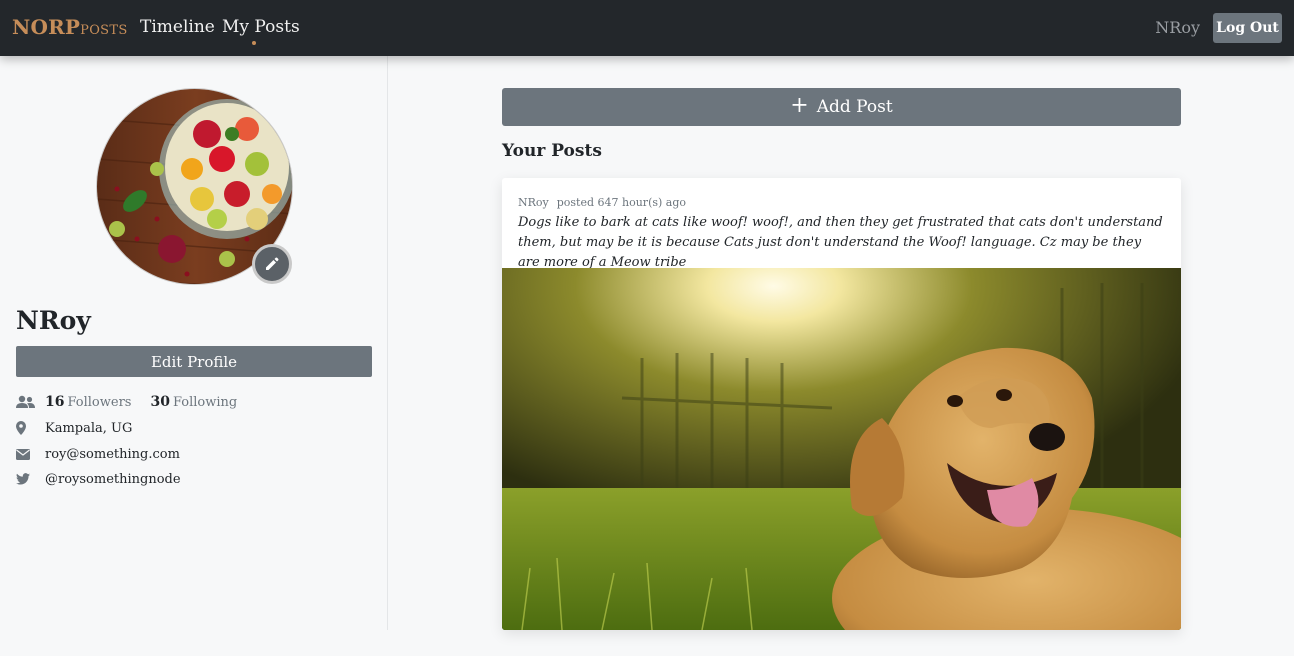  What do you see at coordinates (177, 27) in the screenshot?
I see `nav-link-timeline: Timeline` at bounding box center [177, 27].